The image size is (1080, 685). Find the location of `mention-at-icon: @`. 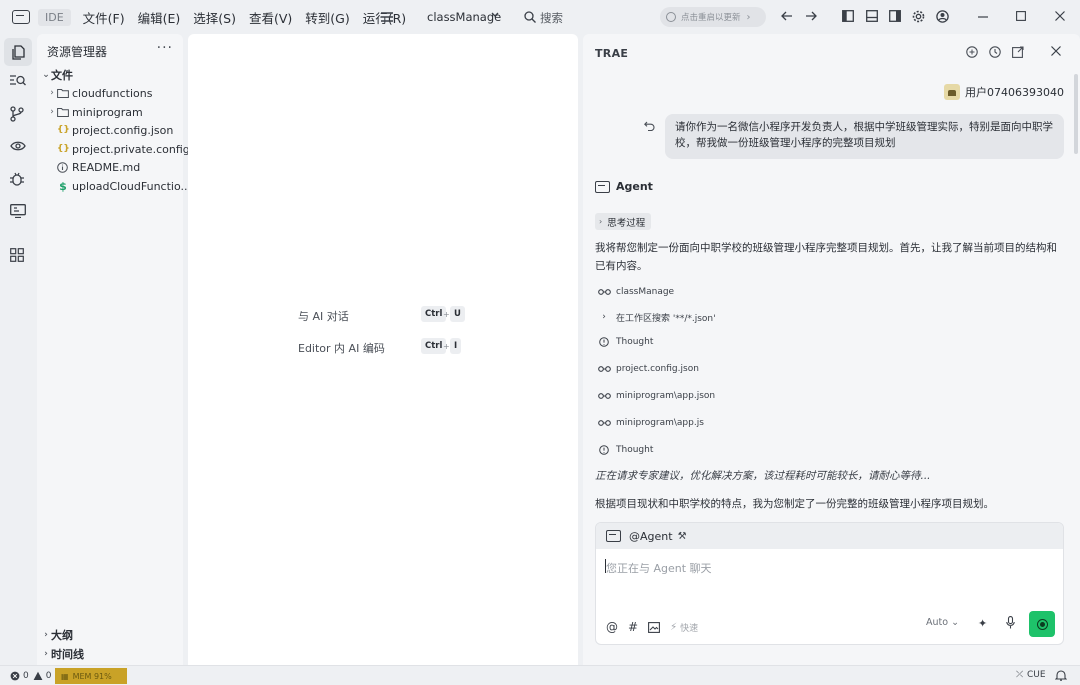

mention-at-icon: @ is located at coordinates (612, 627).